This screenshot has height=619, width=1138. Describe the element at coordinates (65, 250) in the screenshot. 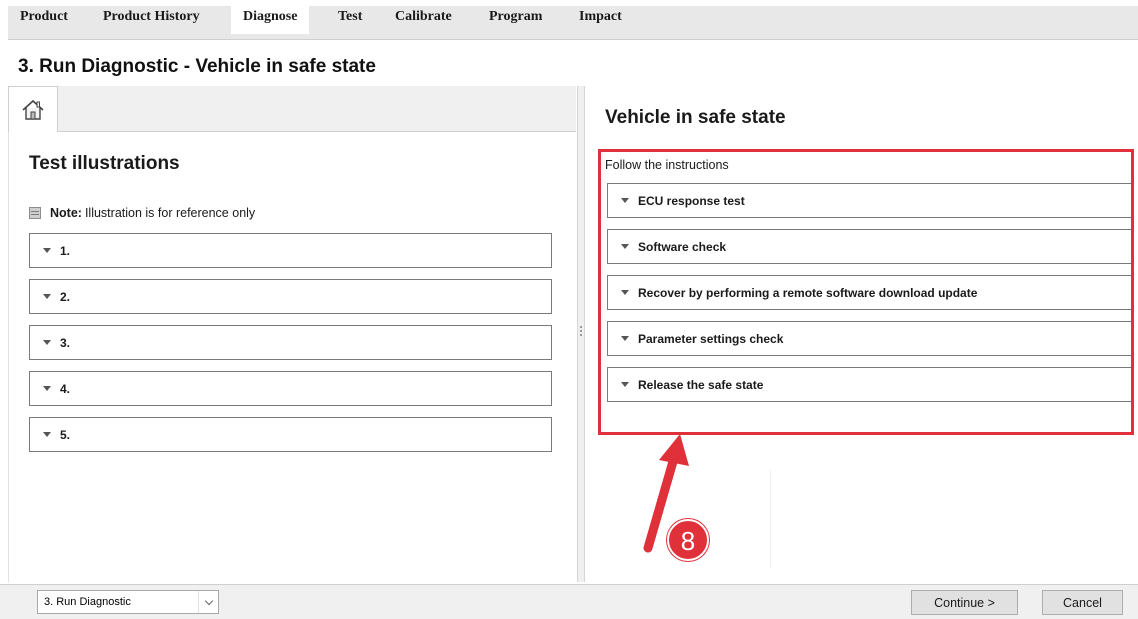

I see `illustration-item-label: 1.` at that location.